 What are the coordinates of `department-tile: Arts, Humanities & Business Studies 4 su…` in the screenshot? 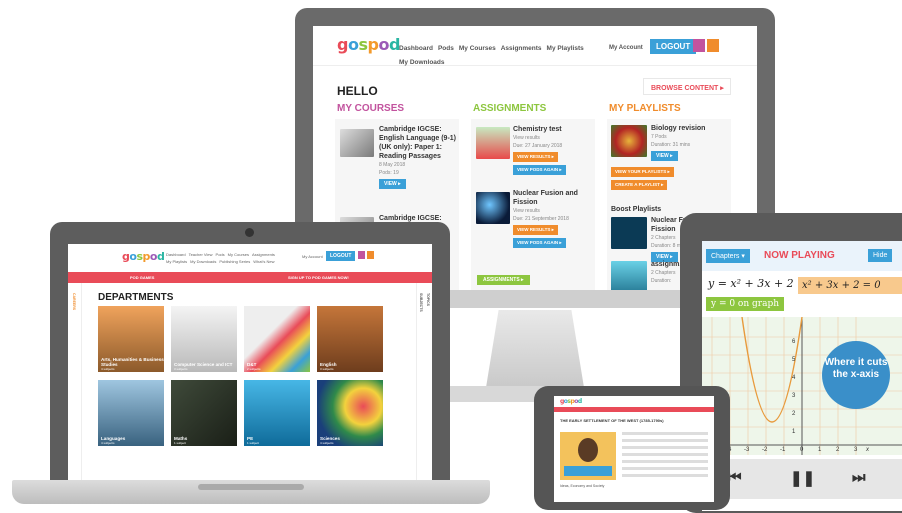 It's located at (131, 339).